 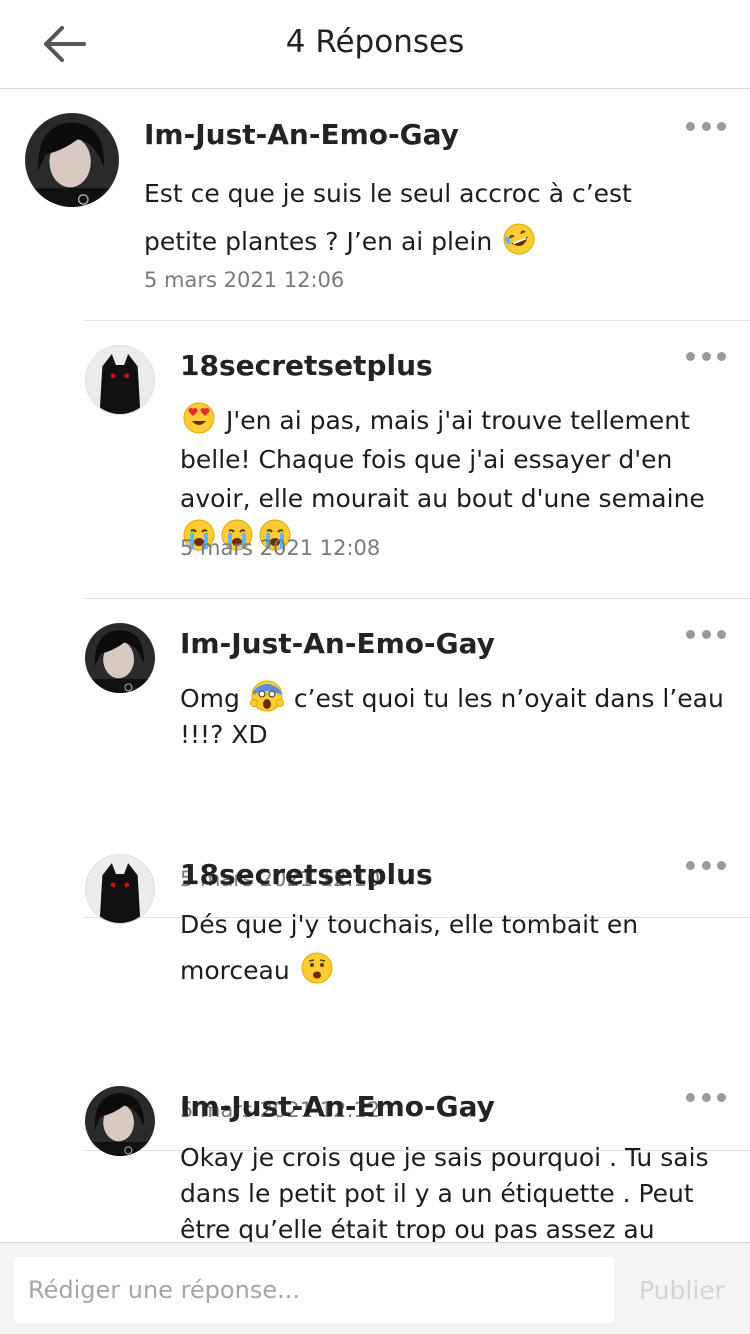 I want to click on rofl-emoji-icon, so click(x=519, y=239).